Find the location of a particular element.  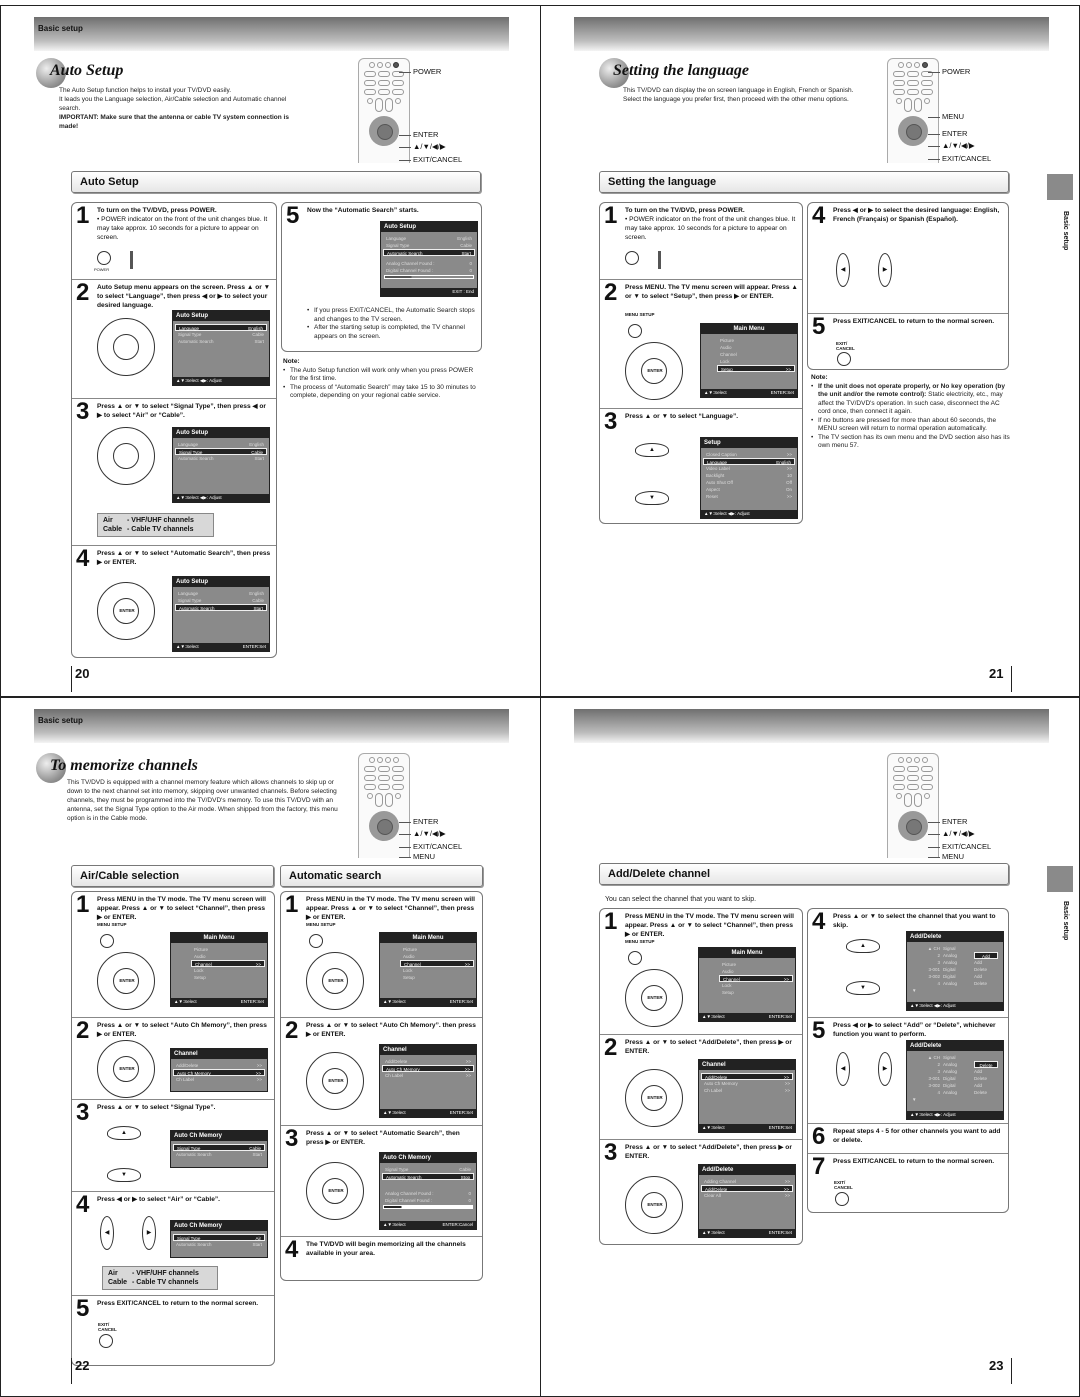

page-title: Auto Setup is located at coordinates (87, 70).